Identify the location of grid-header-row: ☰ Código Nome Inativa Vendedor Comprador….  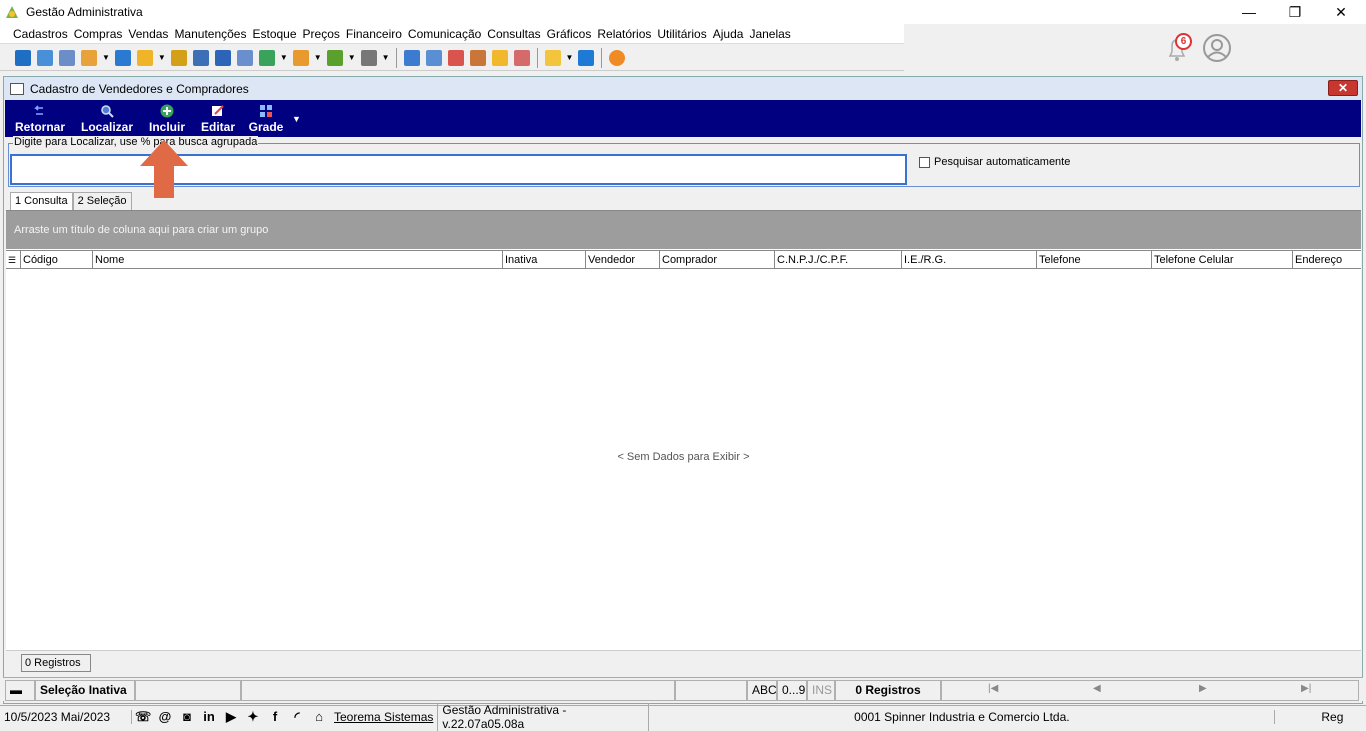
(683, 259).